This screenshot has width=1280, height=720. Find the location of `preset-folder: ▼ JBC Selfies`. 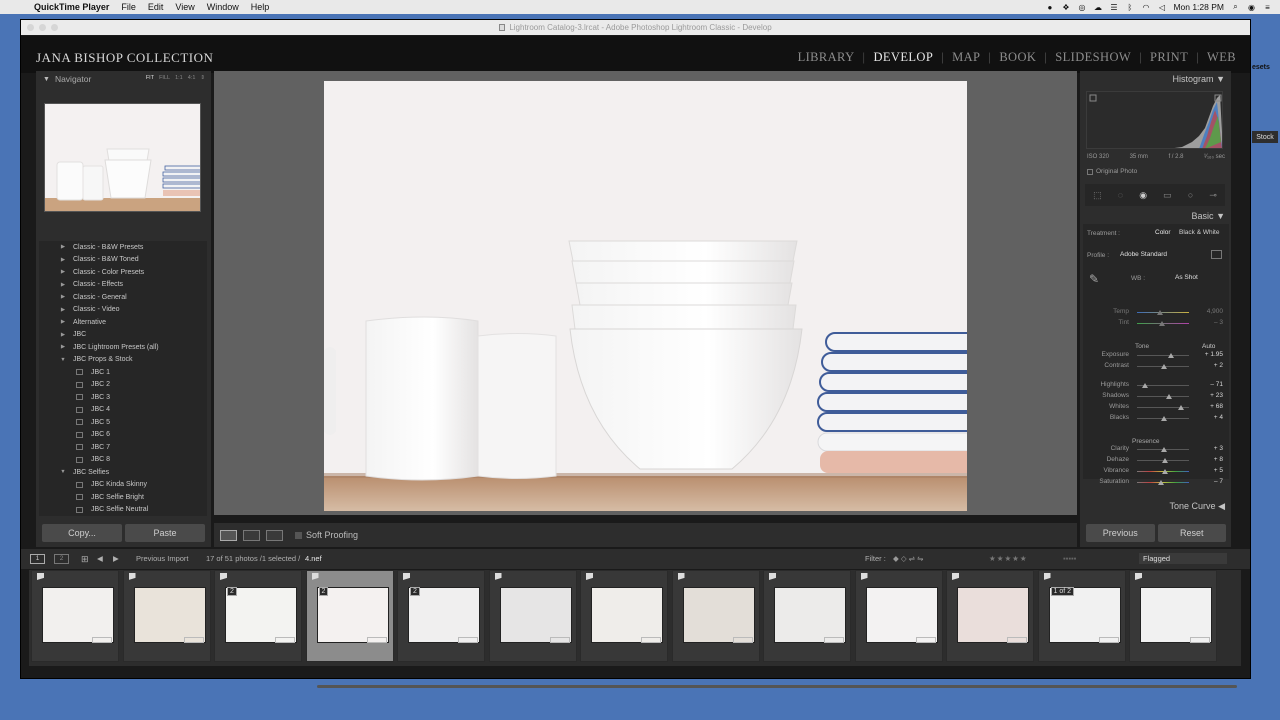

preset-folder: ▼ JBC Selfies is located at coordinates (123, 472).